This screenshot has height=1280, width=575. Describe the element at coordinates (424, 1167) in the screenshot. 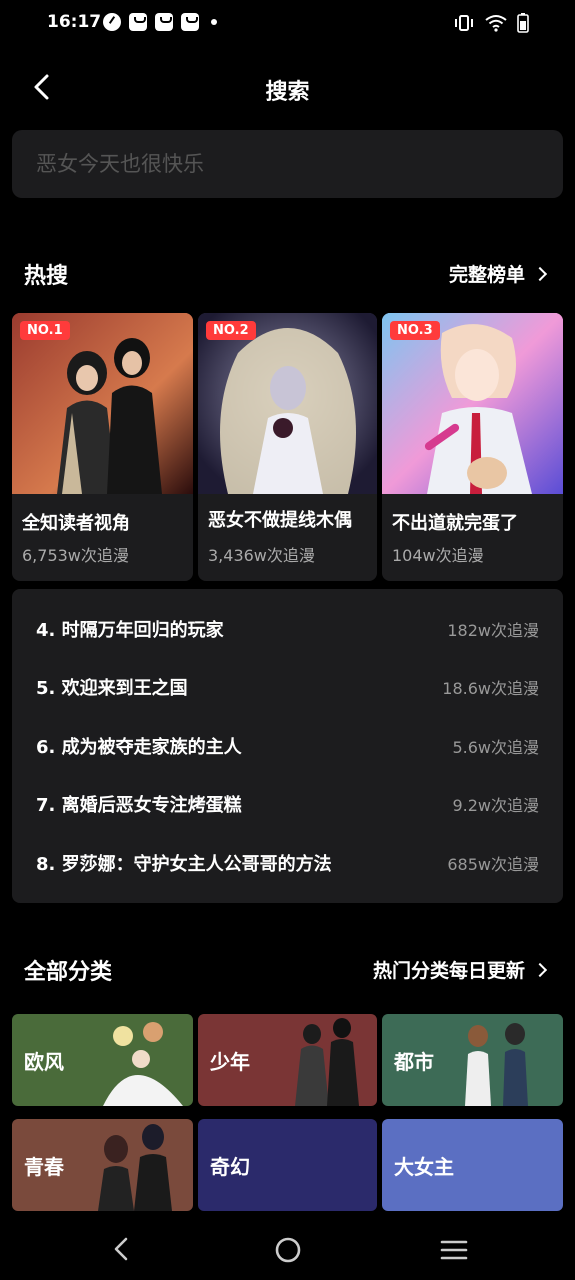

I see `category-label: 大女主` at that location.